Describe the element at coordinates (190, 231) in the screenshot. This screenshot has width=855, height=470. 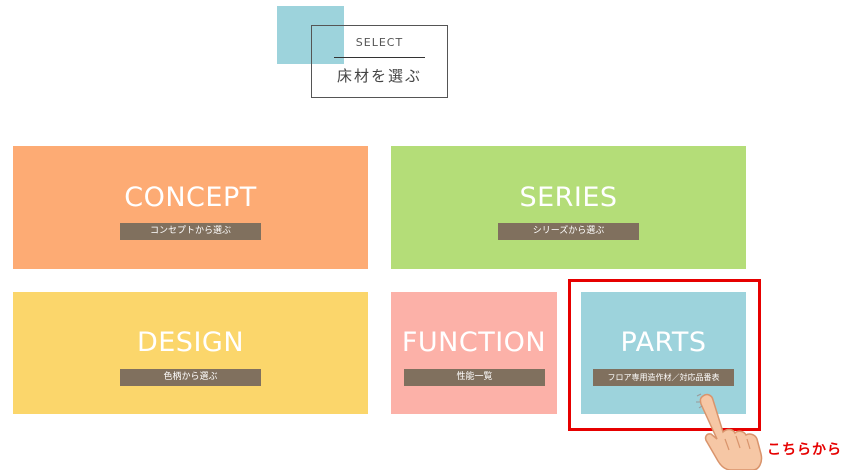
I see `concept-subtitle: コンセプトから選ぶ` at that location.